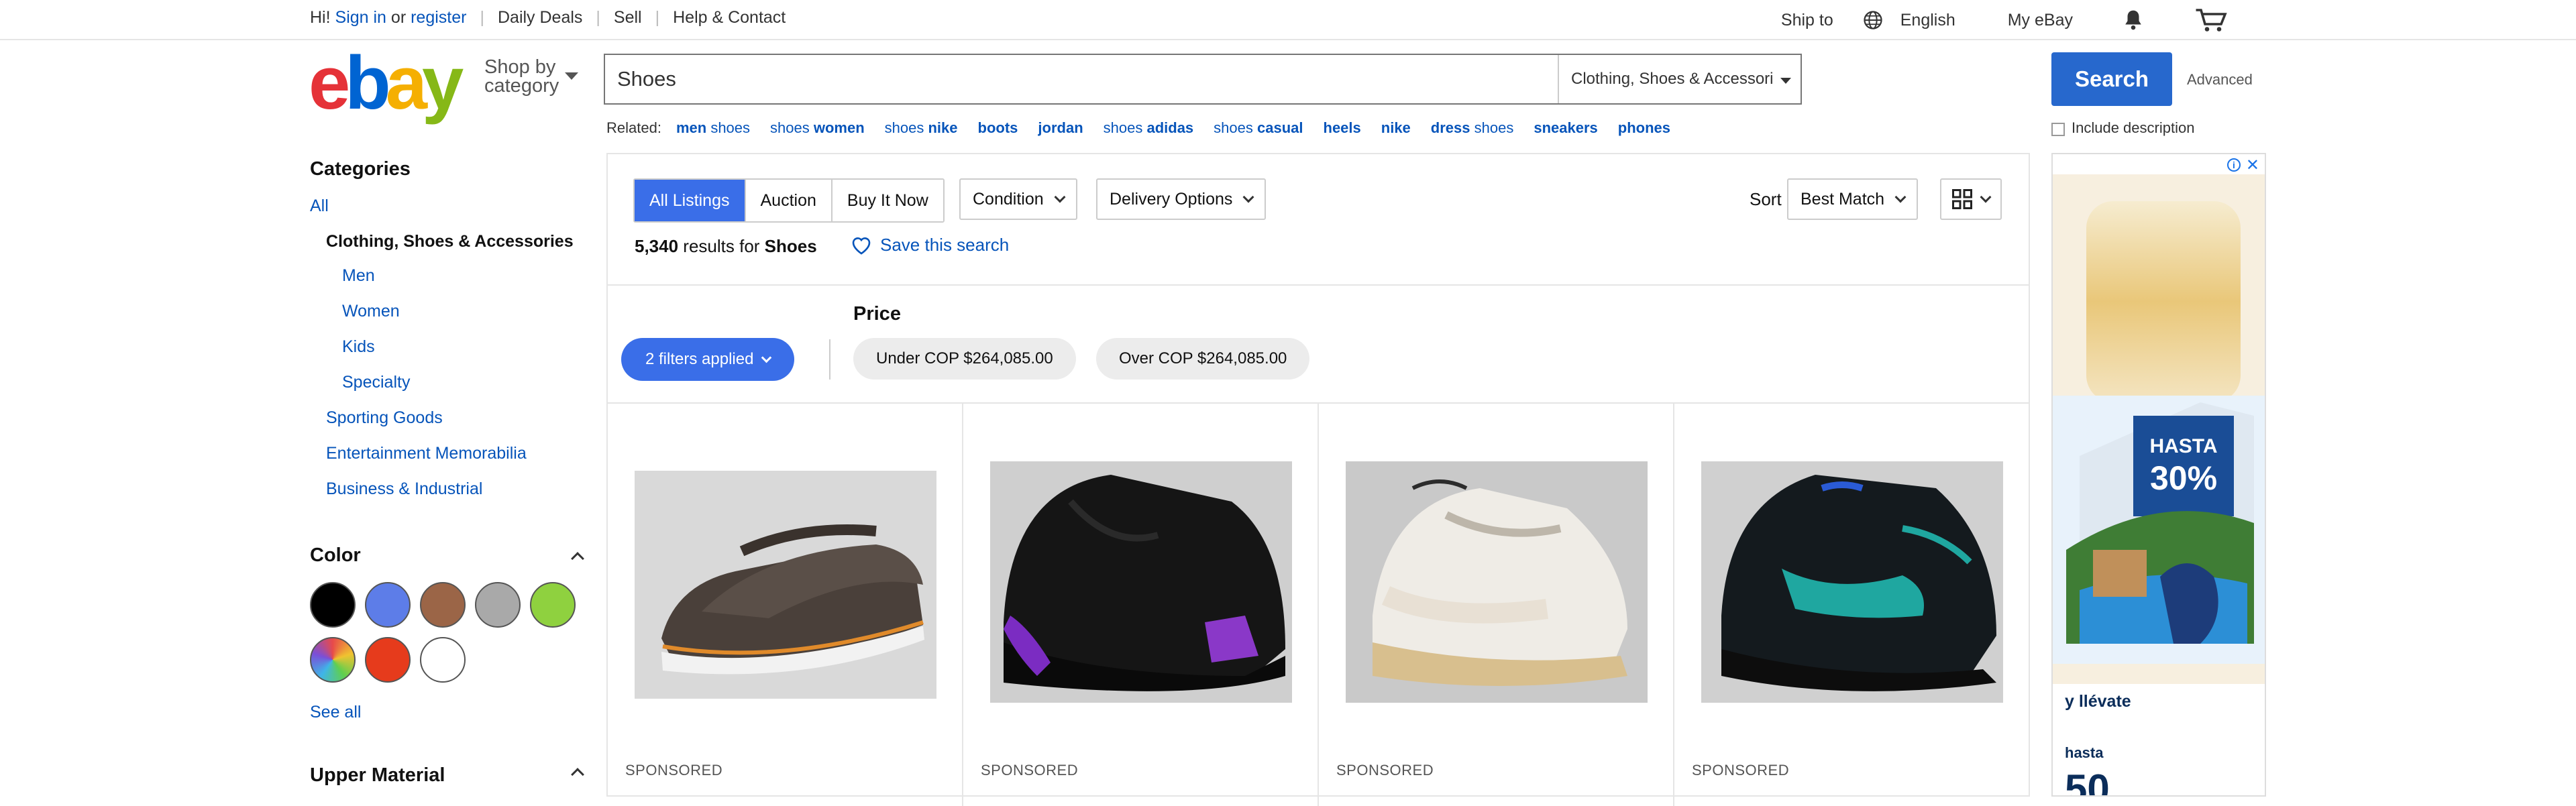 This screenshot has height=806, width=2576. I want to click on related-link-bold: sneakers, so click(1566, 127).